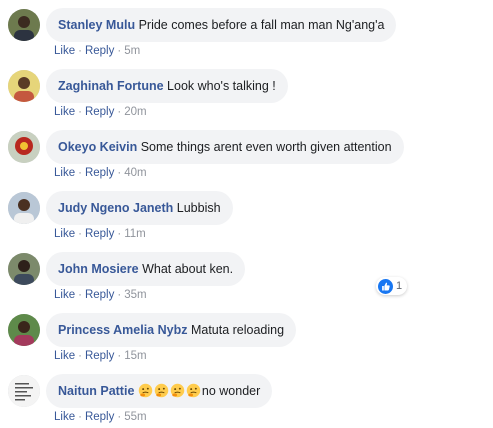 This screenshot has height=428, width=493. I want to click on comment-actions: Like · Reply · 55m, so click(100, 417).